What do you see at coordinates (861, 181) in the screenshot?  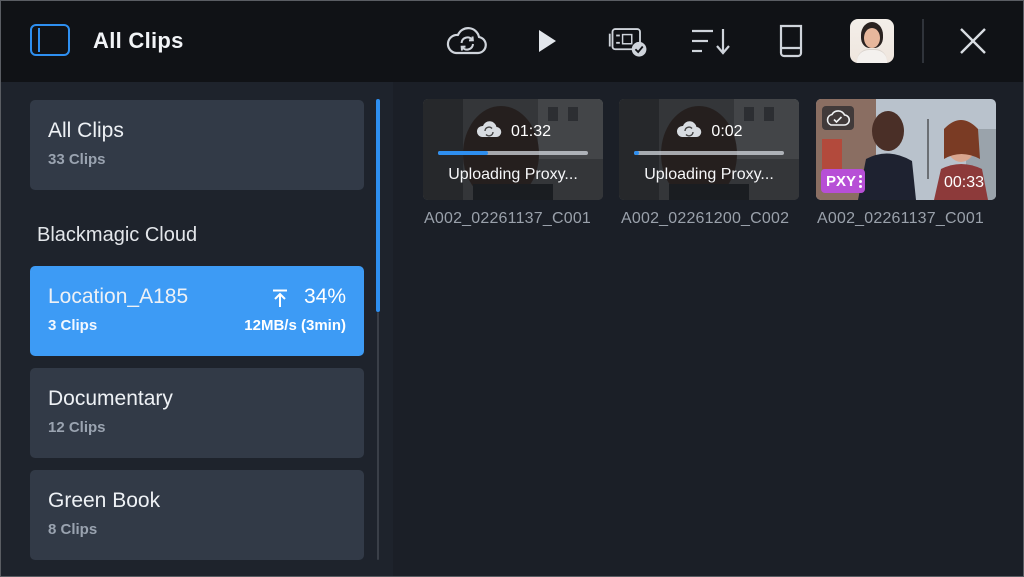 I see `more-icon` at bounding box center [861, 181].